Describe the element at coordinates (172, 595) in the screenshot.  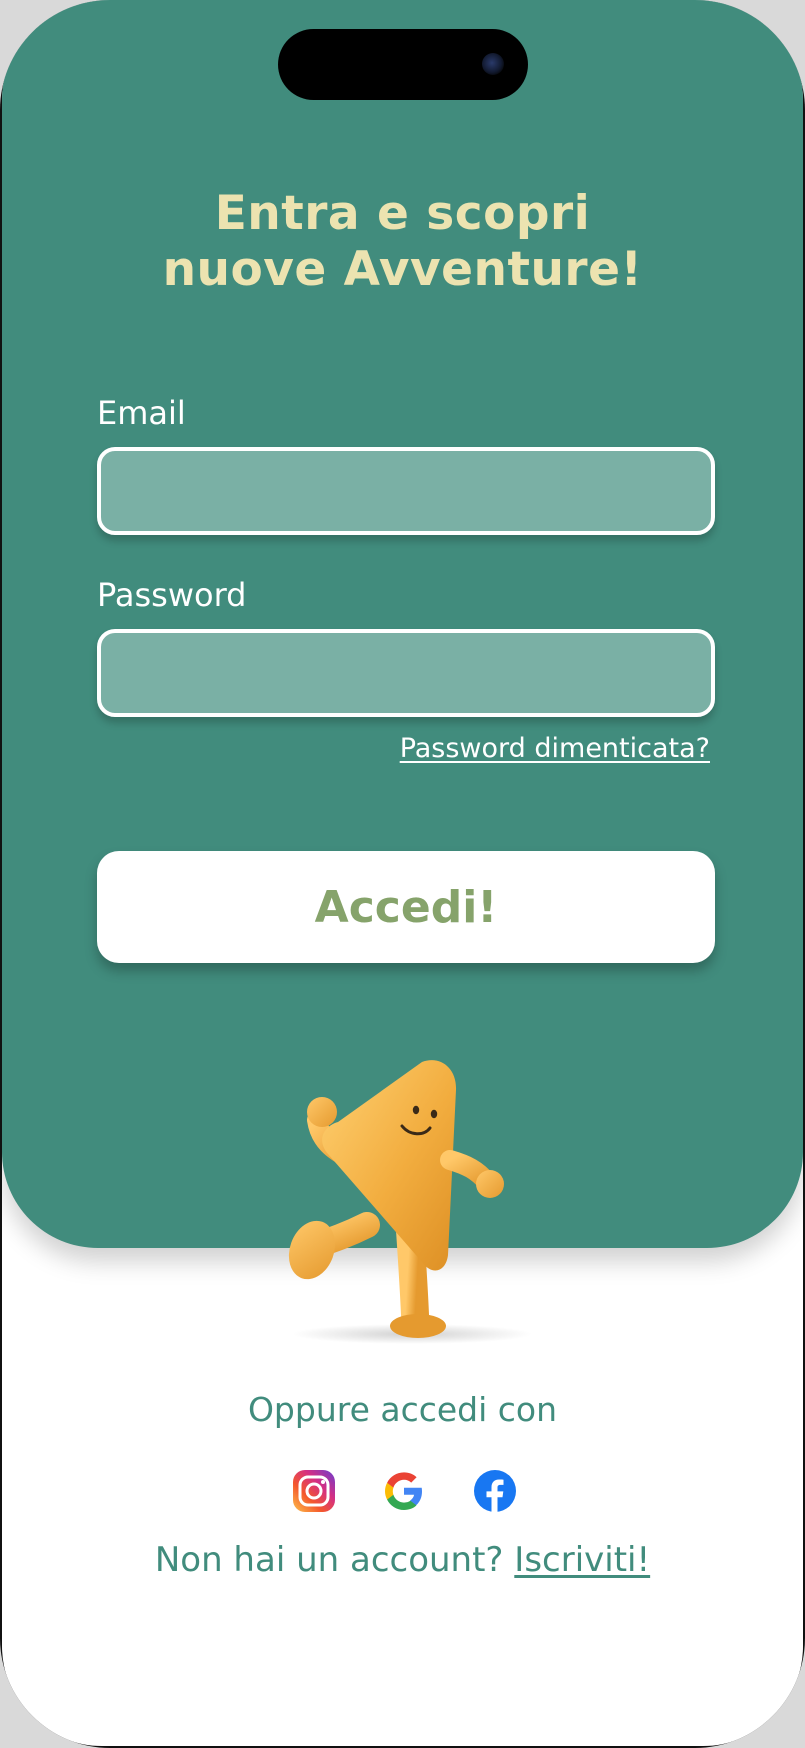
I see `password-label: Password` at that location.